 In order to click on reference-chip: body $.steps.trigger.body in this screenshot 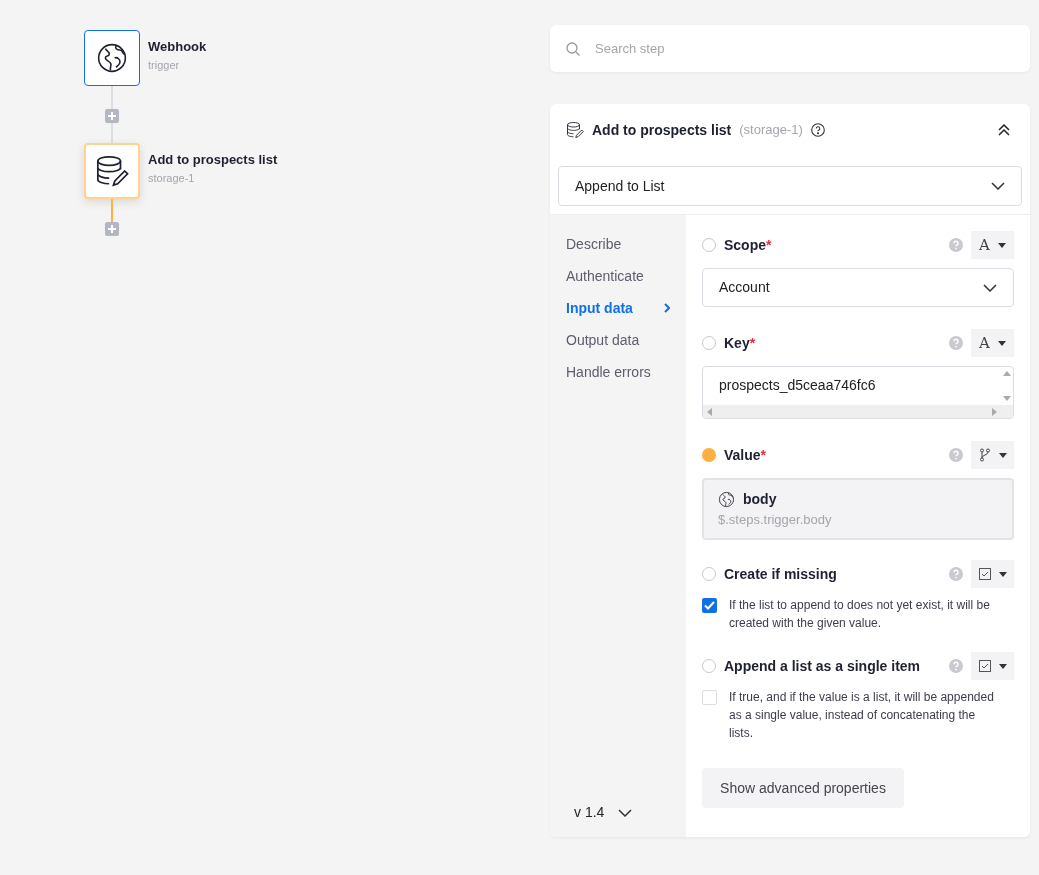, I will do `click(858, 509)`.